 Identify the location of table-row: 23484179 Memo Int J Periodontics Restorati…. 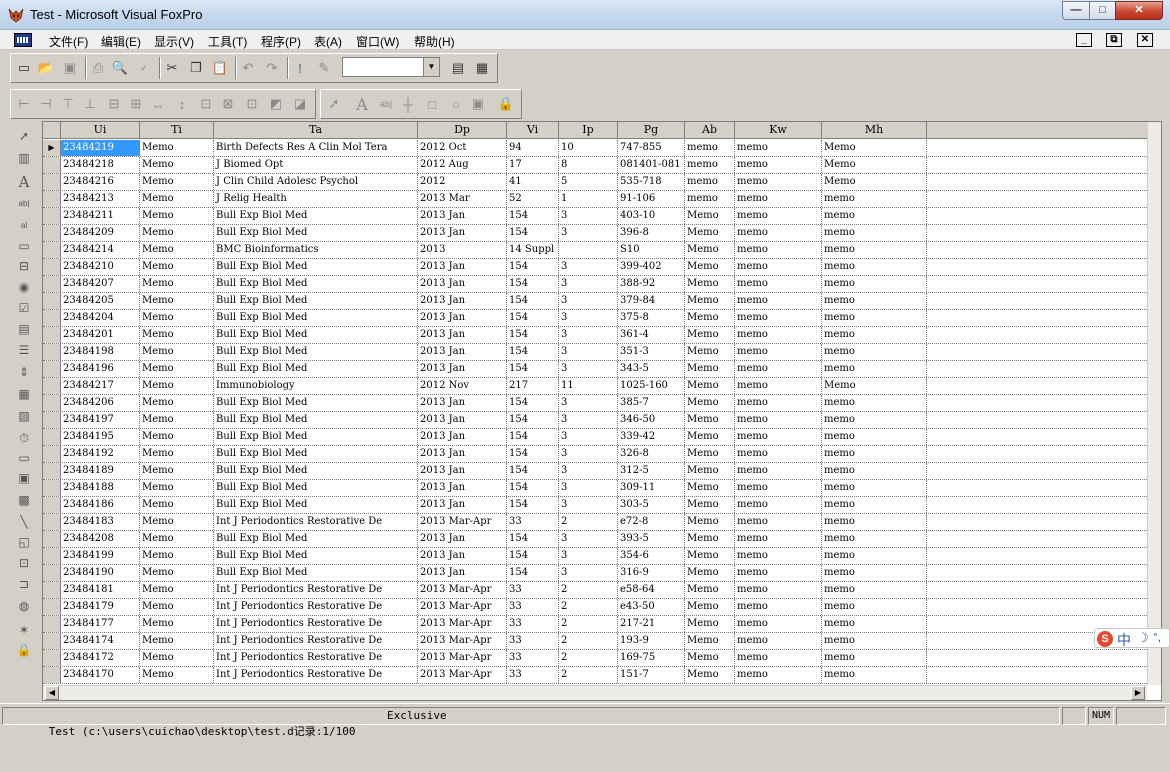
(595, 607).